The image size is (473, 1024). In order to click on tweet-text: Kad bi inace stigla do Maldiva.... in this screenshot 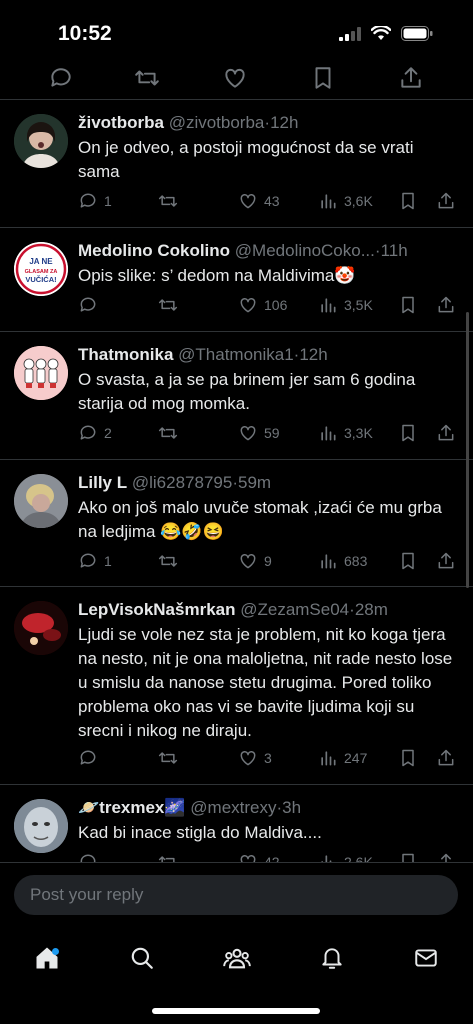, I will do `click(200, 832)`.